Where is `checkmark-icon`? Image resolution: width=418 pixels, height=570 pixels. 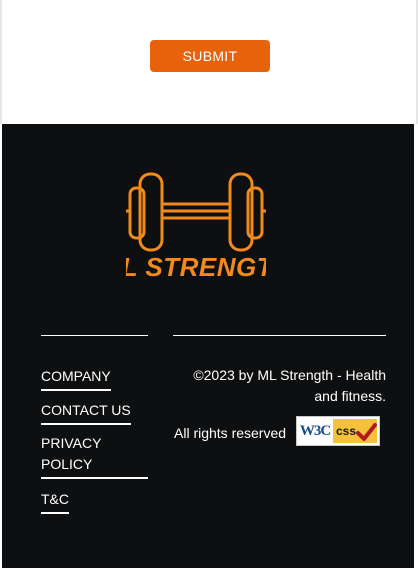 checkmark-icon is located at coordinates (366, 432).